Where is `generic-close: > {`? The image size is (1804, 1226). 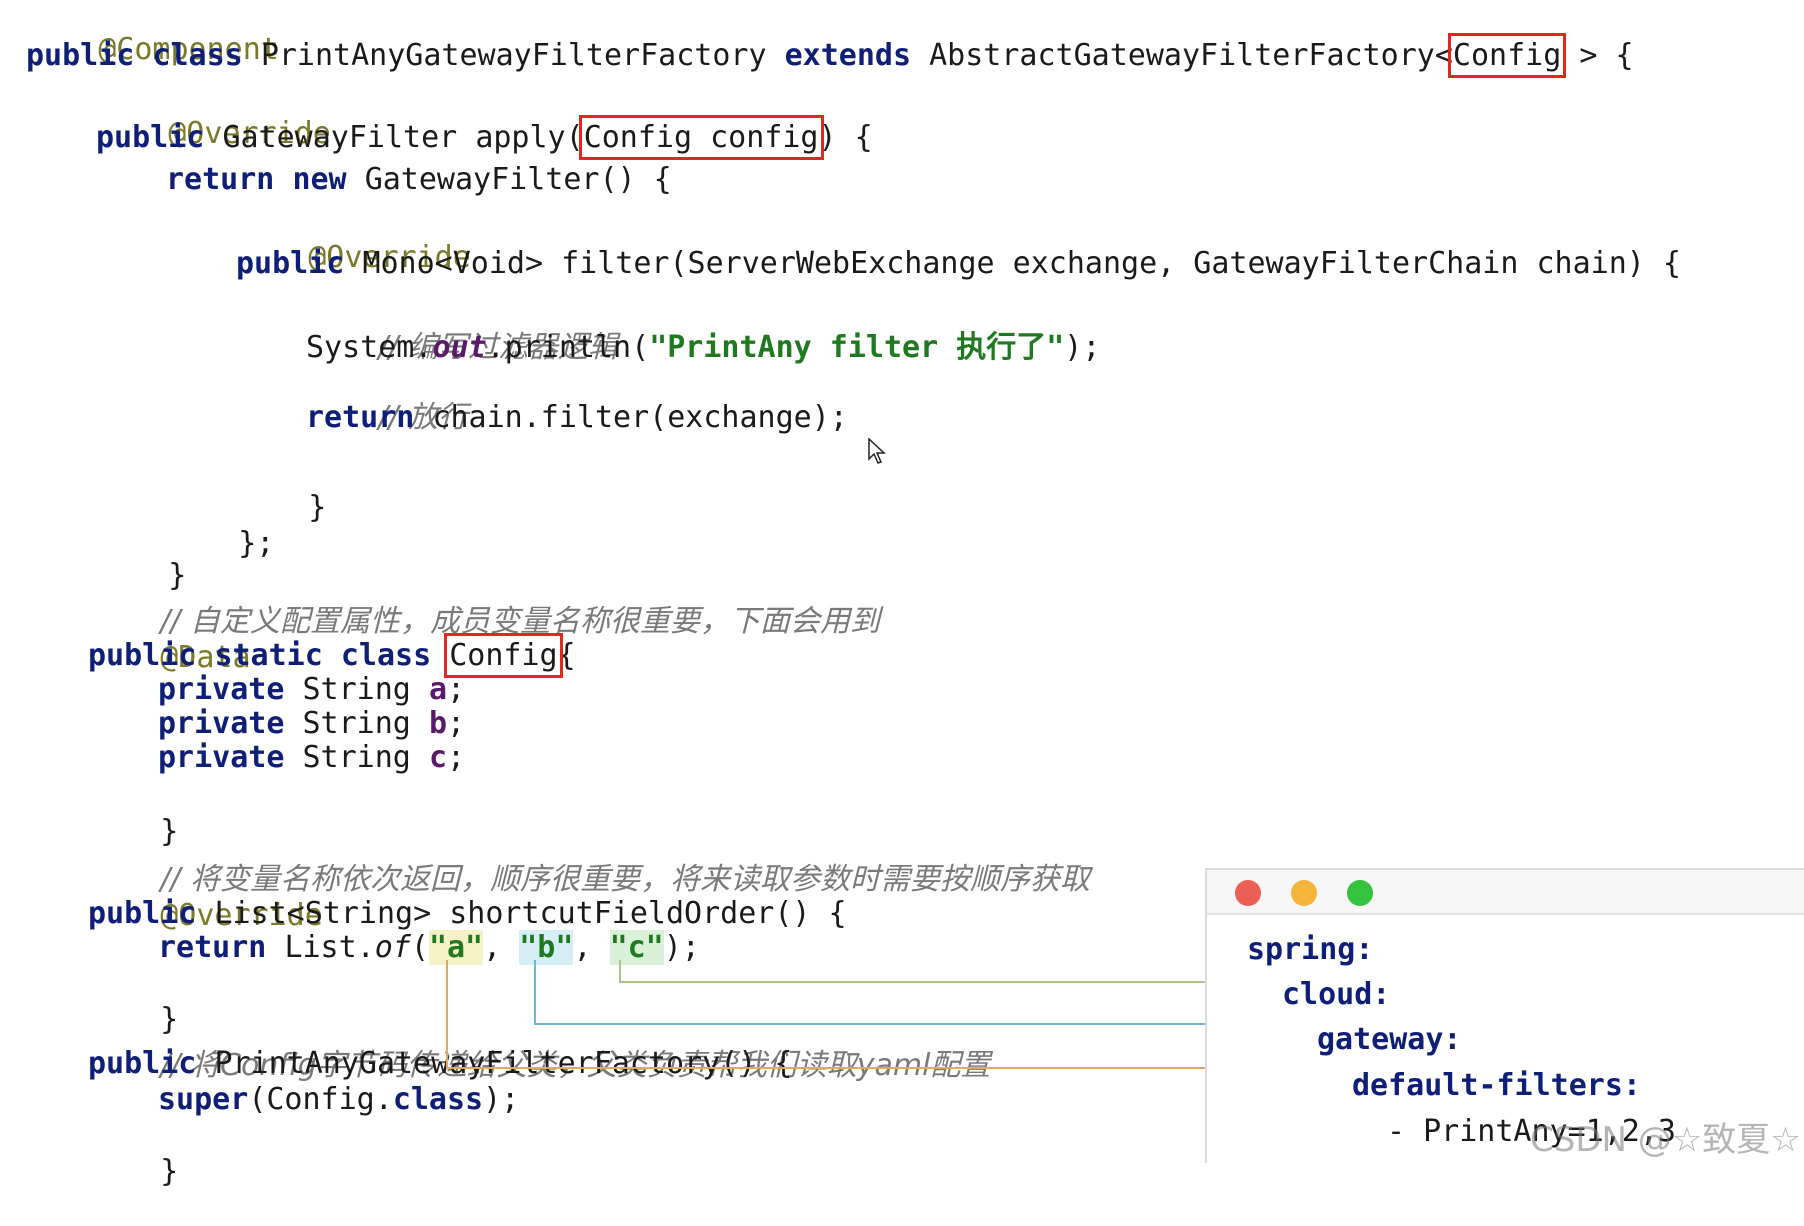
generic-close: > { is located at coordinates (1597, 55).